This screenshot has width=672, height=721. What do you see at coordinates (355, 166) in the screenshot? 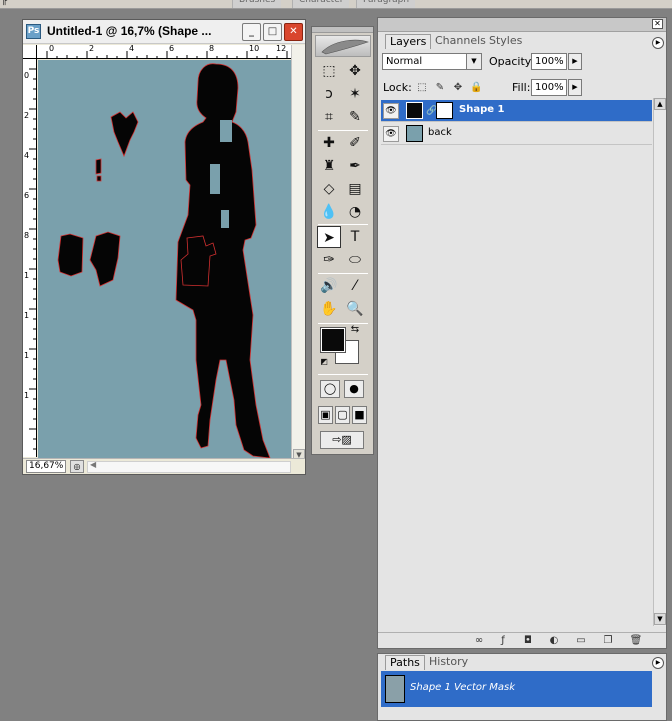
I see `history-brush-tool-icon: ✒` at bounding box center [355, 166].